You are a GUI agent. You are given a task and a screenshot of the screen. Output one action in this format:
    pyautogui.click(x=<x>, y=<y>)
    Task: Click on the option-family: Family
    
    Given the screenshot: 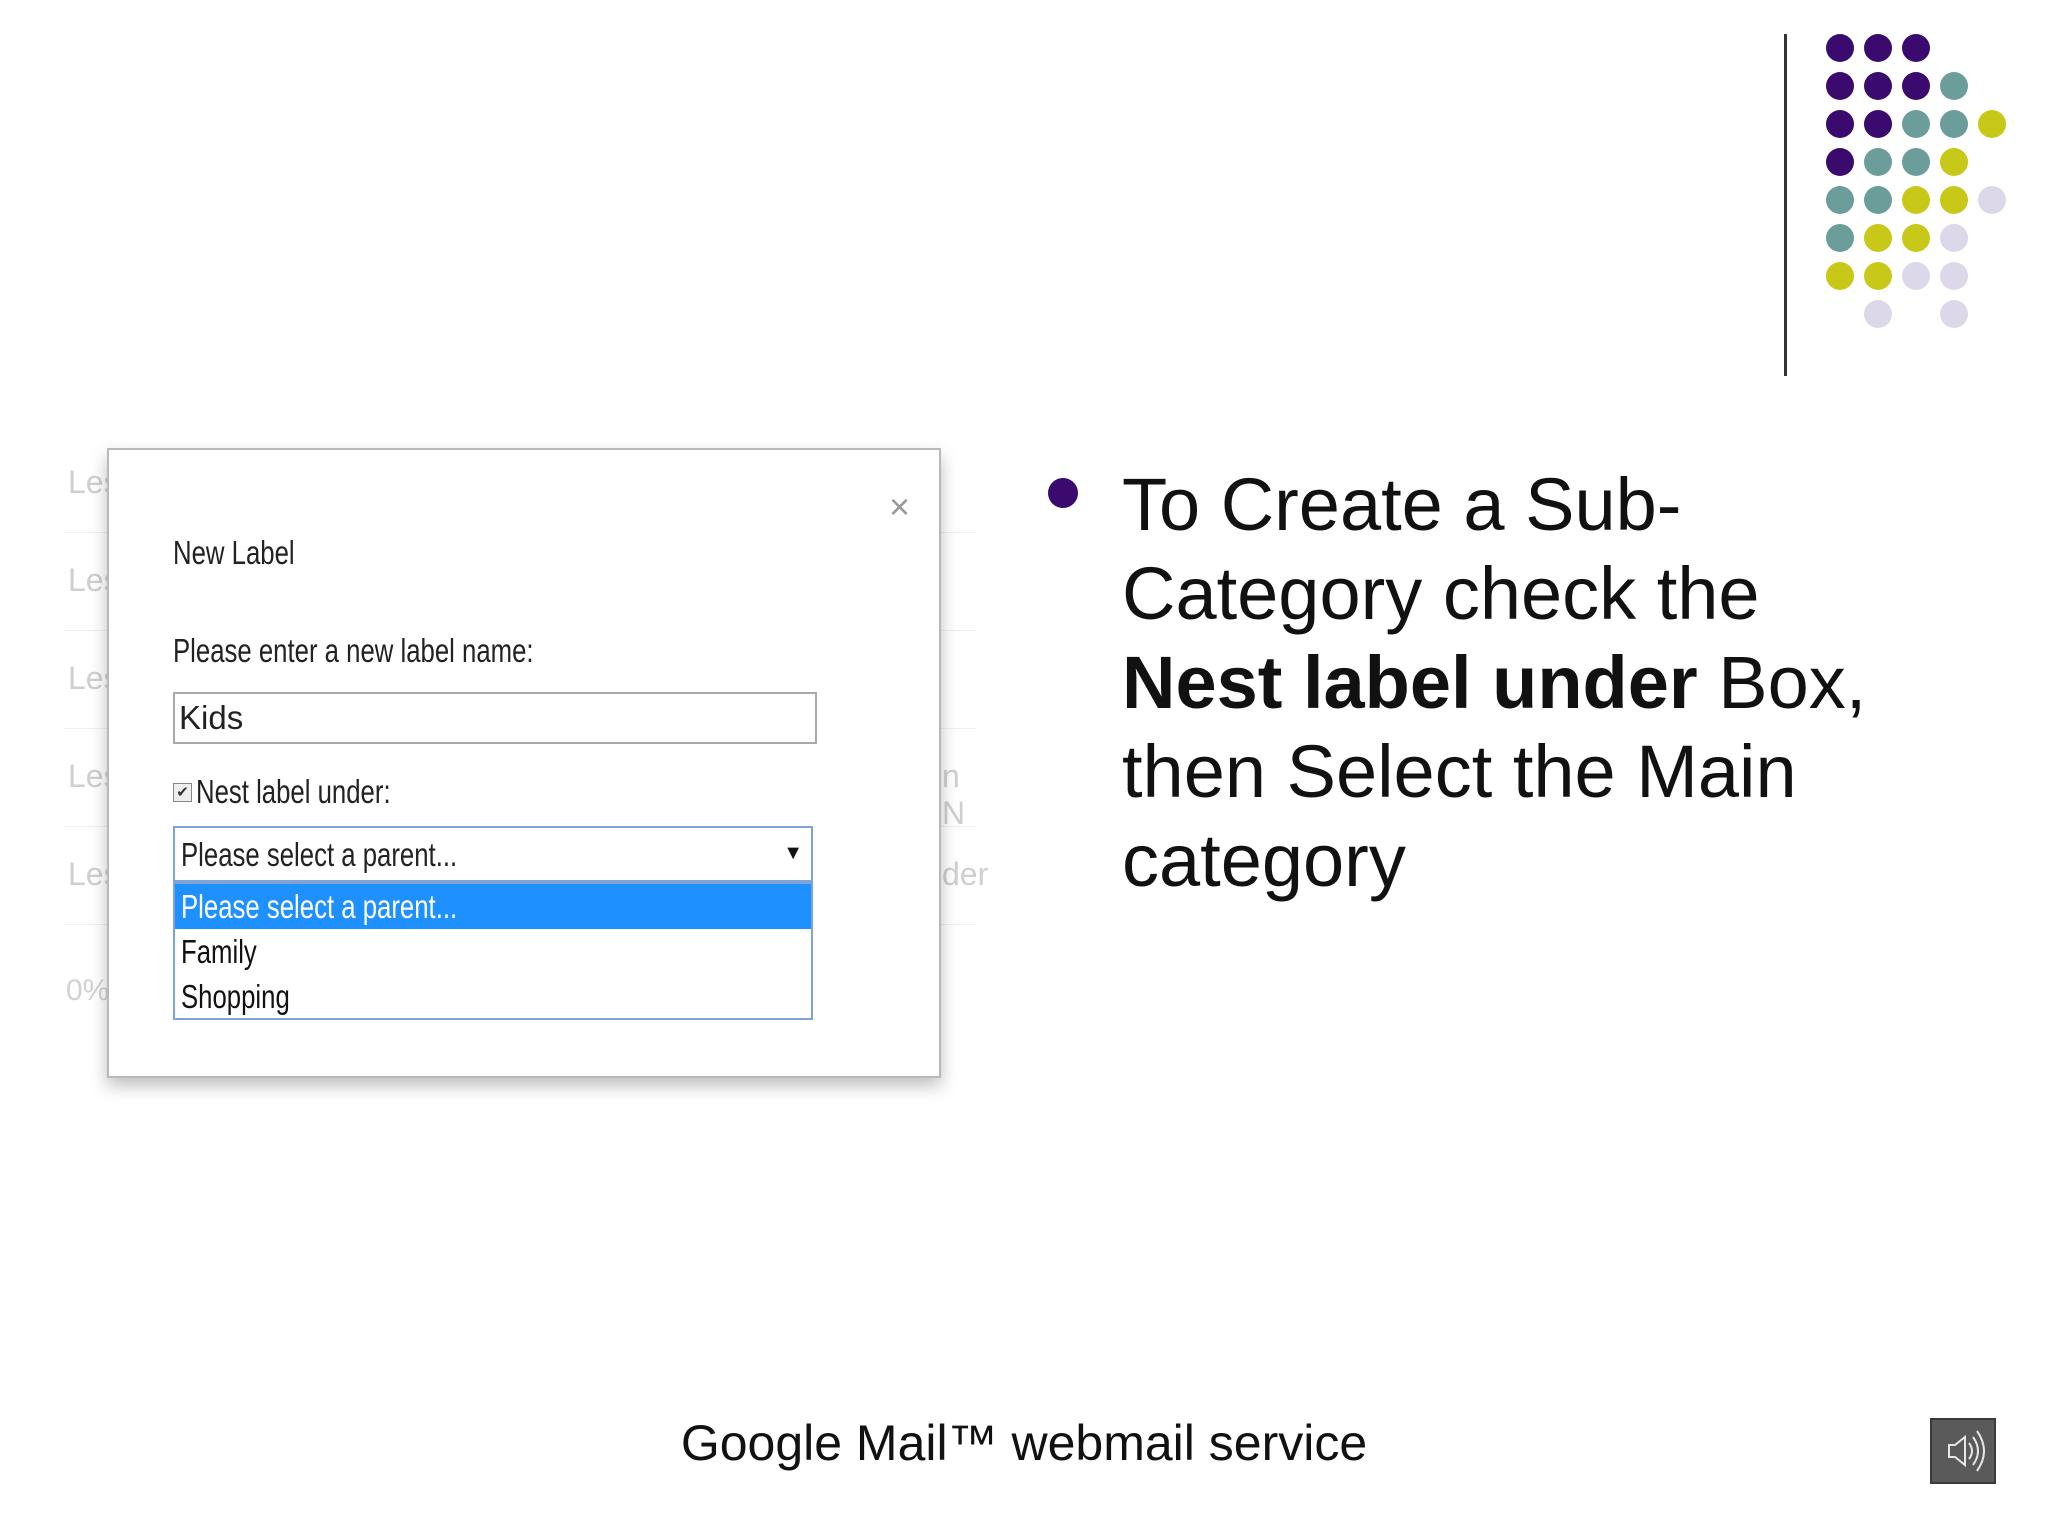 What is the action you would take?
    pyautogui.click(x=493, y=951)
    